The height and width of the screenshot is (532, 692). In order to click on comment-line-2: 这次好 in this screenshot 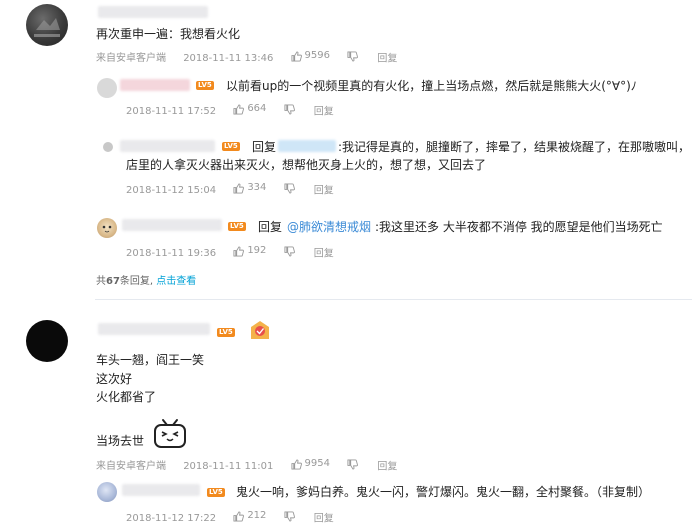, I will do `click(114, 379)`.